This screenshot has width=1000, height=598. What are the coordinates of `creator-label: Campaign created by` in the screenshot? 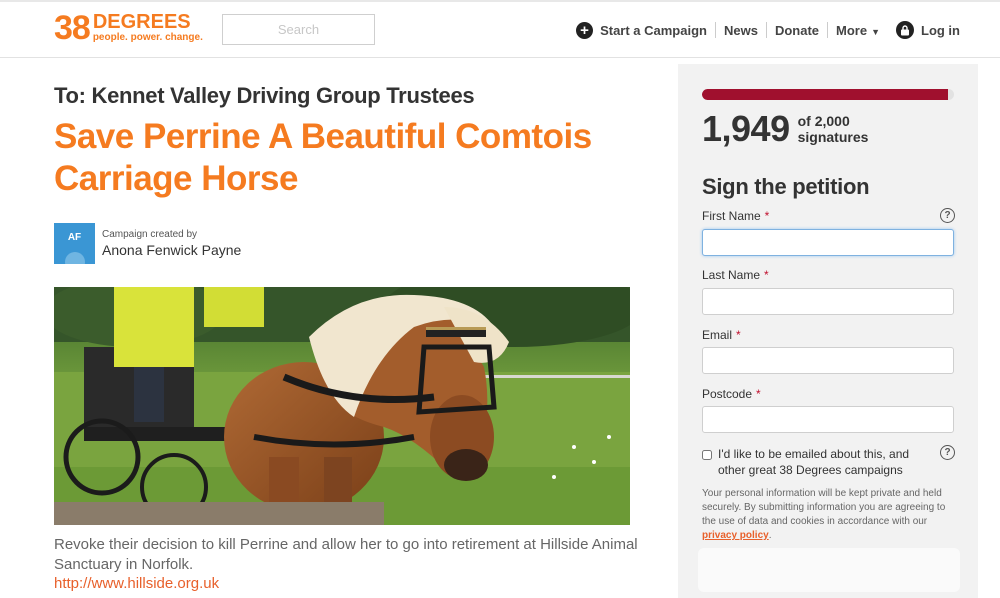 It's located at (150, 234).